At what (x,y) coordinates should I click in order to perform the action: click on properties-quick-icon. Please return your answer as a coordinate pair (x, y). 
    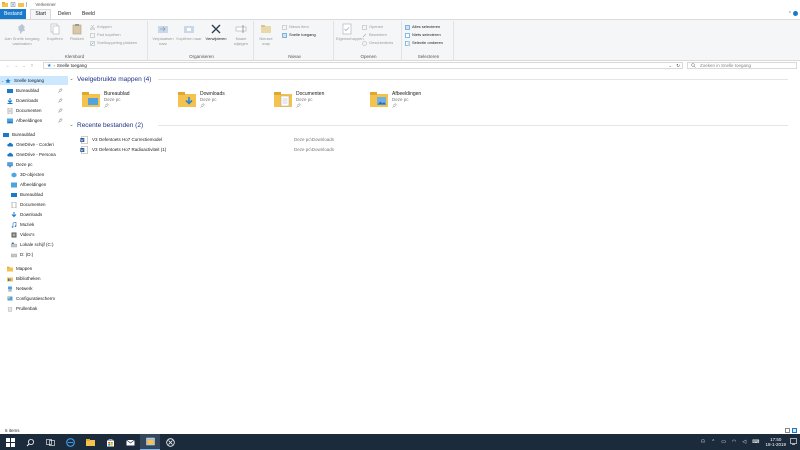
    Looking at the image, I should click on (13, 4).